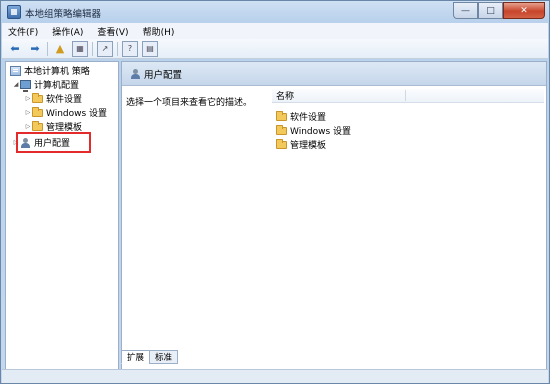 Image resolution: width=550 pixels, height=384 pixels. What do you see at coordinates (77, 114) in the screenshot?
I see `tree-item-label: Windows 设置` at bounding box center [77, 114].